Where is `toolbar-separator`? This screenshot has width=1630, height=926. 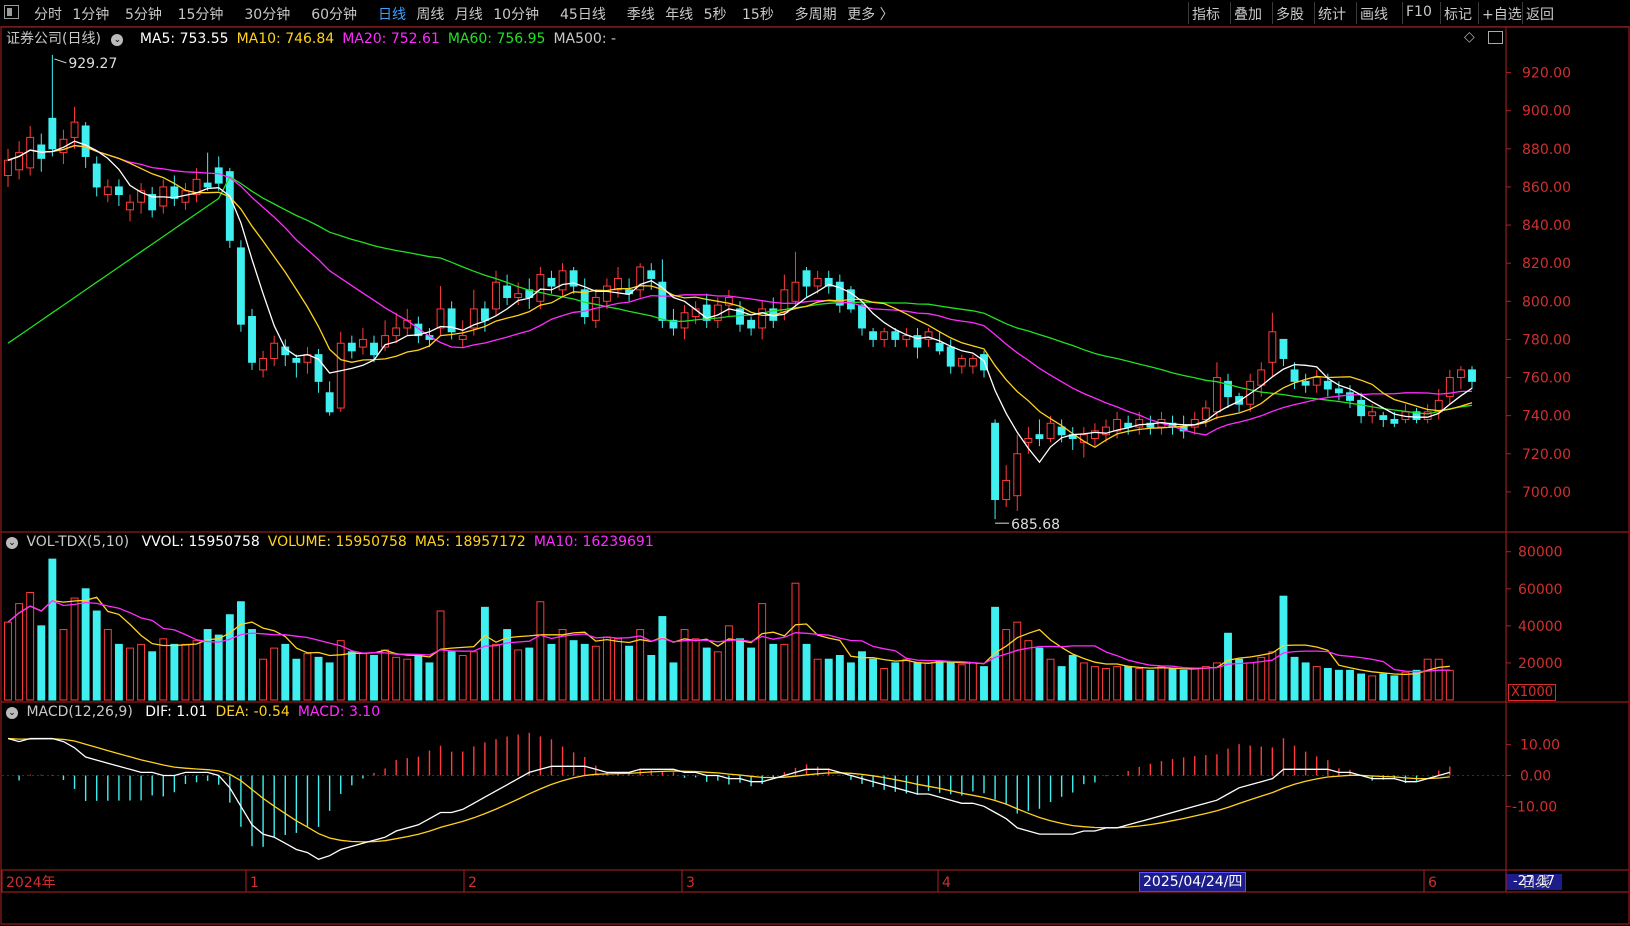
toolbar-separator is located at coordinates (1230, 13).